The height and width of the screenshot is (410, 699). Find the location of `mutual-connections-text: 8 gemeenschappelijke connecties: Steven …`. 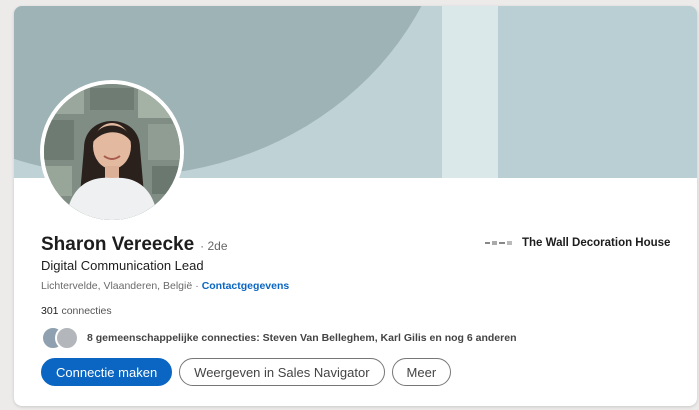

mutual-connections-text: 8 gemeenschappelijke connecties: Steven … is located at coordinates (302, 338).